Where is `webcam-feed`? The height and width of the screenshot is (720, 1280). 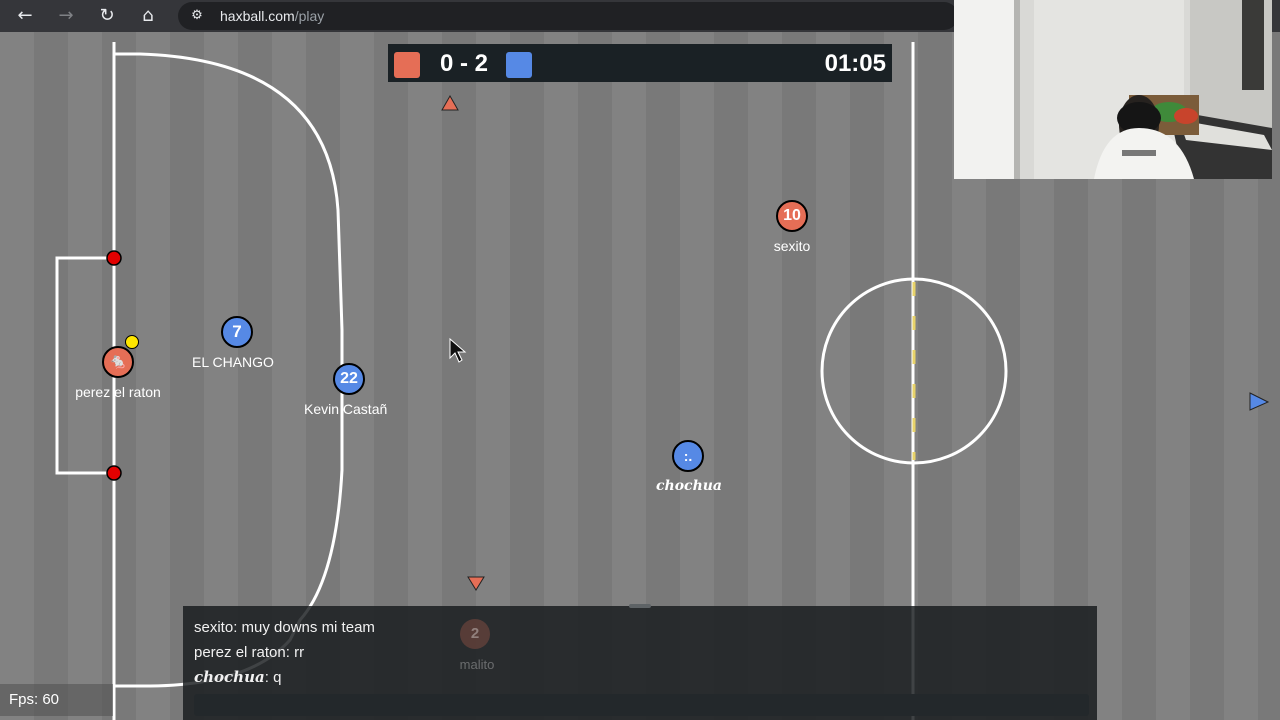
webcam-feed is located at coordinates (1113, 89).